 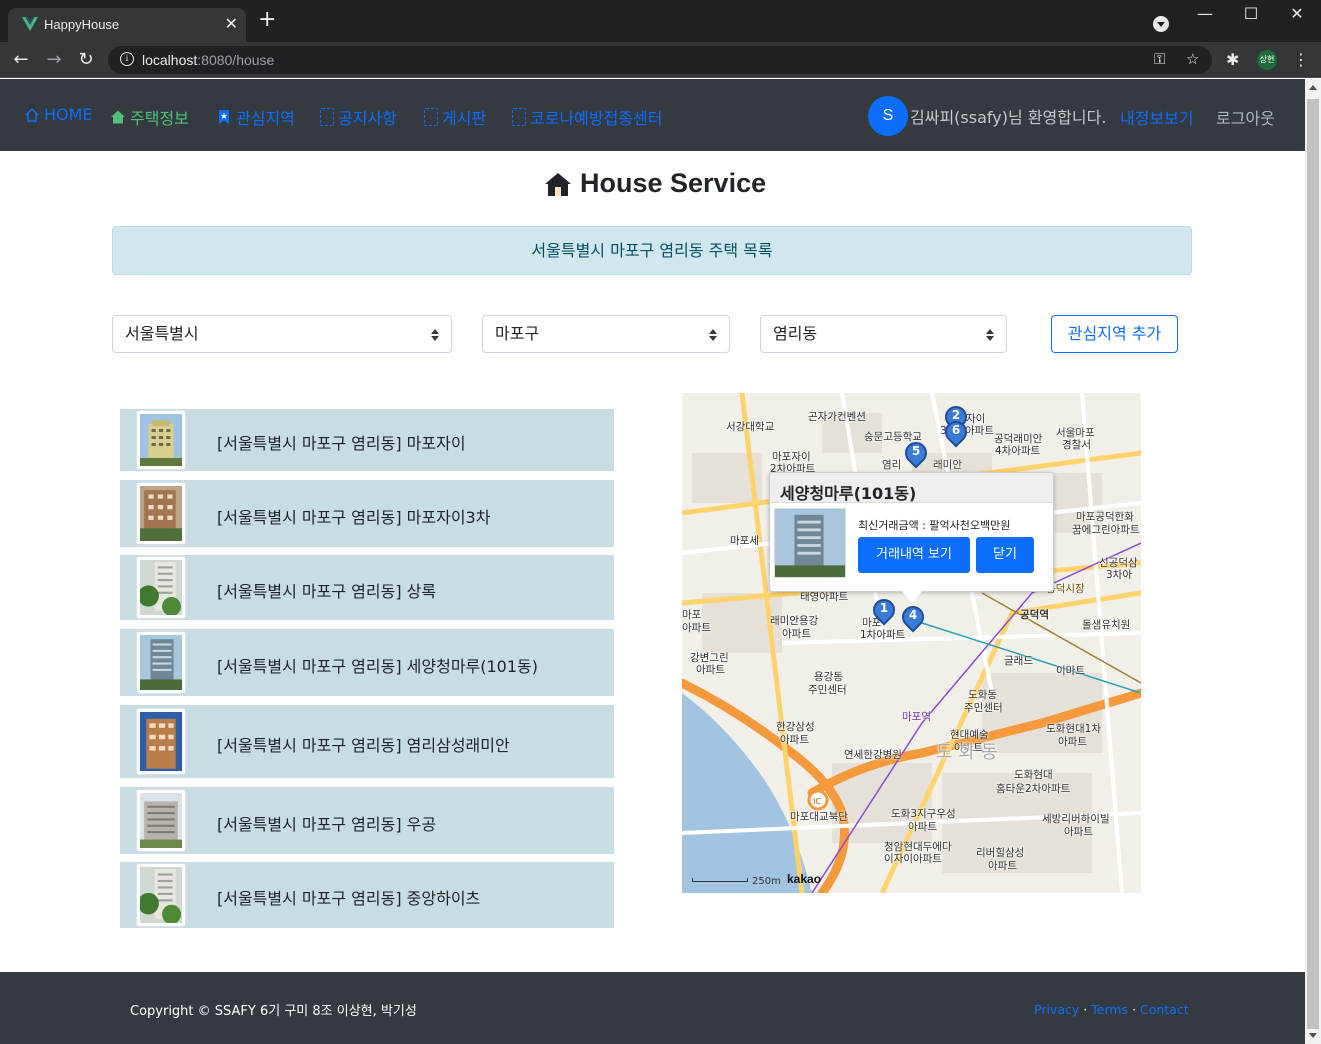 What do you see at coordinates (827, 690) in the screenshot?
I see `map-label: 주민센터` at bounding box center [827, 690].